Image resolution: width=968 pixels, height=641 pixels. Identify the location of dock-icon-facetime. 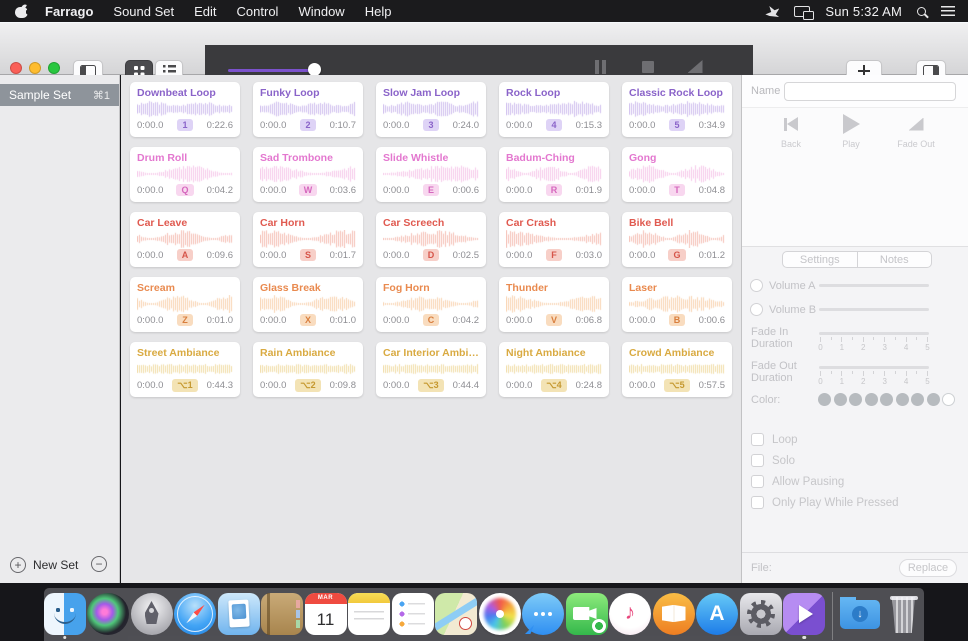
(586, 614).